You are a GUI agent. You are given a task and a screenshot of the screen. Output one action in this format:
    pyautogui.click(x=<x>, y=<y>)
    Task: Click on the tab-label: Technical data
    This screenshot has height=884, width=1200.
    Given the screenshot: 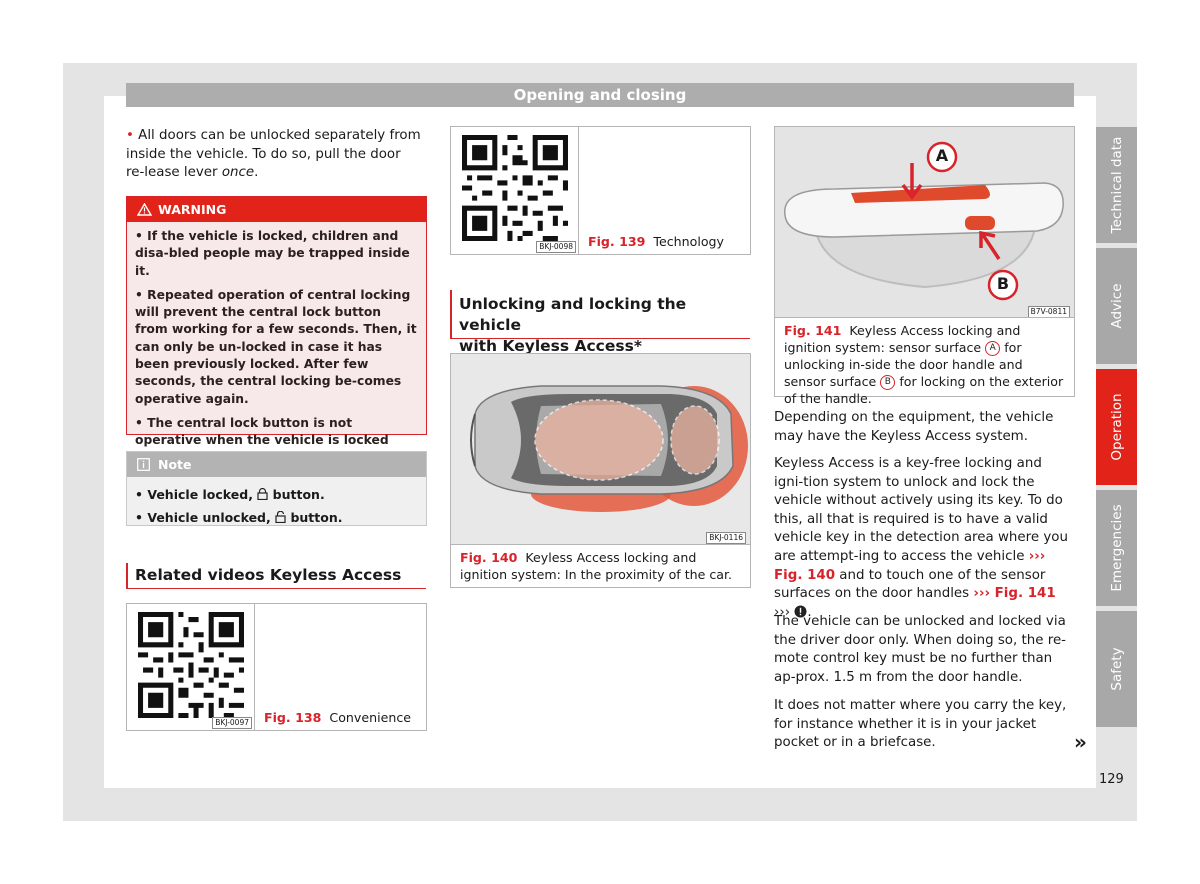 What is the action you would take?
    pyautogui.click(x=1116, y=185)
    